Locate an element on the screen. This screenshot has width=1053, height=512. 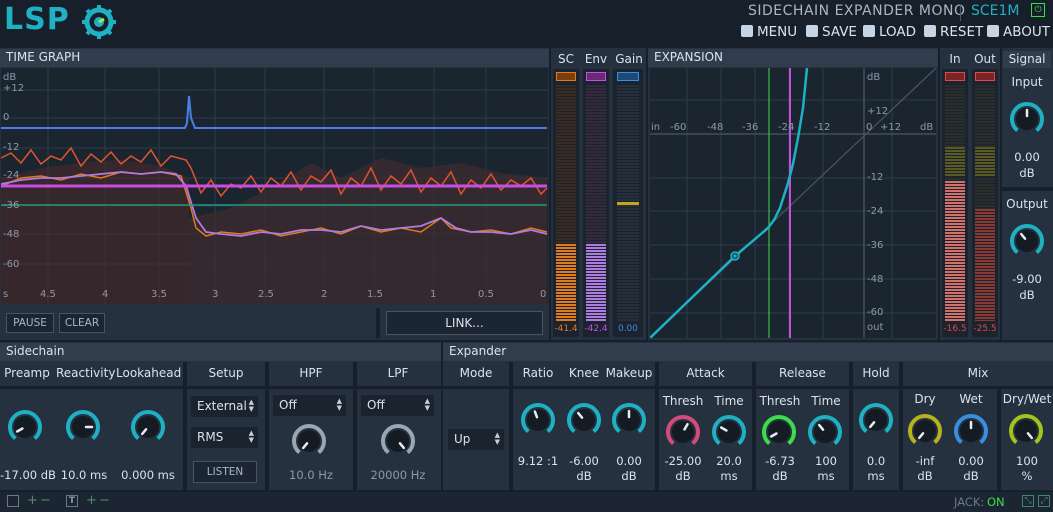
in-meter: -16.5 is located at coordinates (955, 203).